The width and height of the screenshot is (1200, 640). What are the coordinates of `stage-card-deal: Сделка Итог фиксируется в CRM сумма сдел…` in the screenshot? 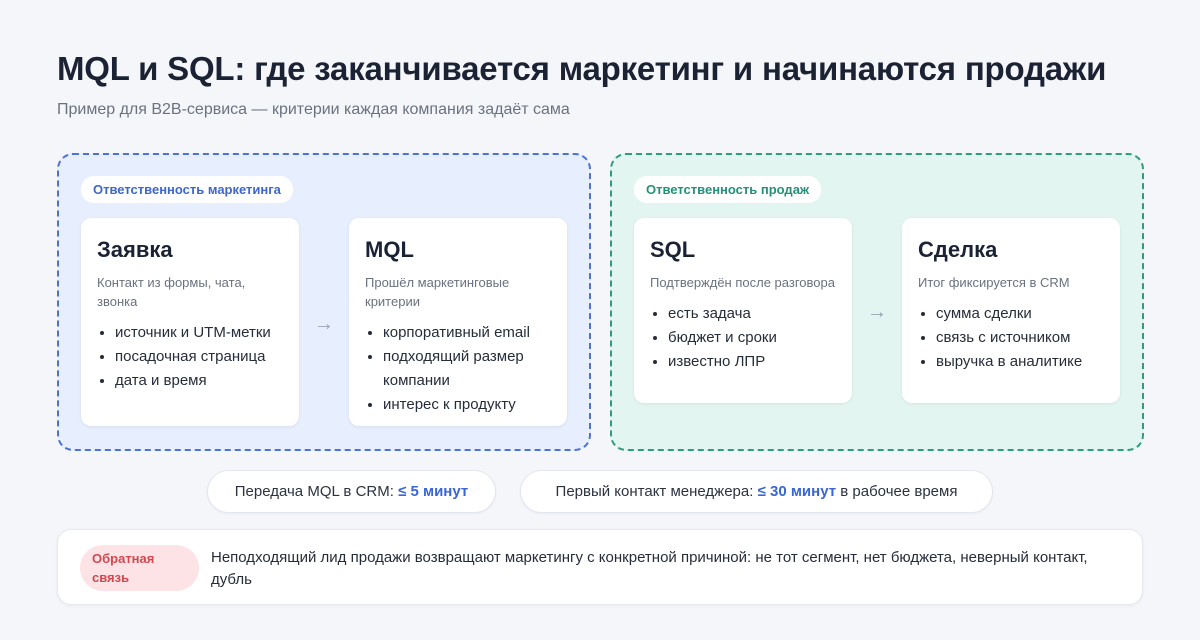 It's located at (1011, 310).